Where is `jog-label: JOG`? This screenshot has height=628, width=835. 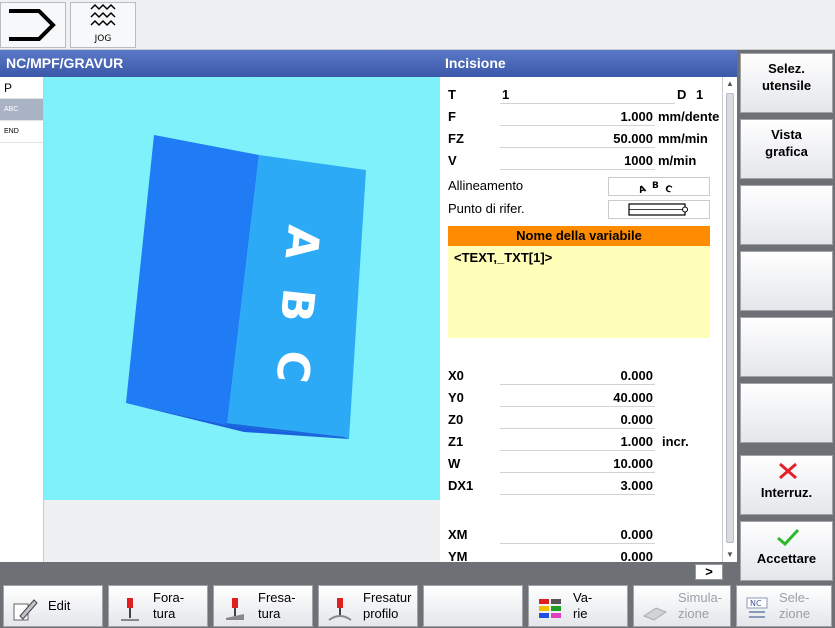 jog-label: JOG is located at coordinates (103, 39).